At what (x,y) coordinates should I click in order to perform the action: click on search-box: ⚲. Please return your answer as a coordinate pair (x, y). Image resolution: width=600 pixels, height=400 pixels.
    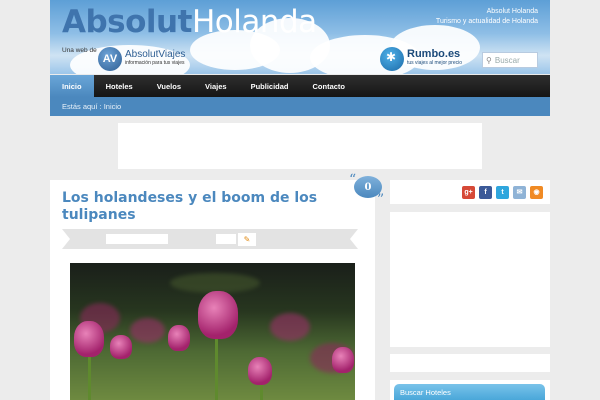
    Looking at the image, I should click on (510, 60).